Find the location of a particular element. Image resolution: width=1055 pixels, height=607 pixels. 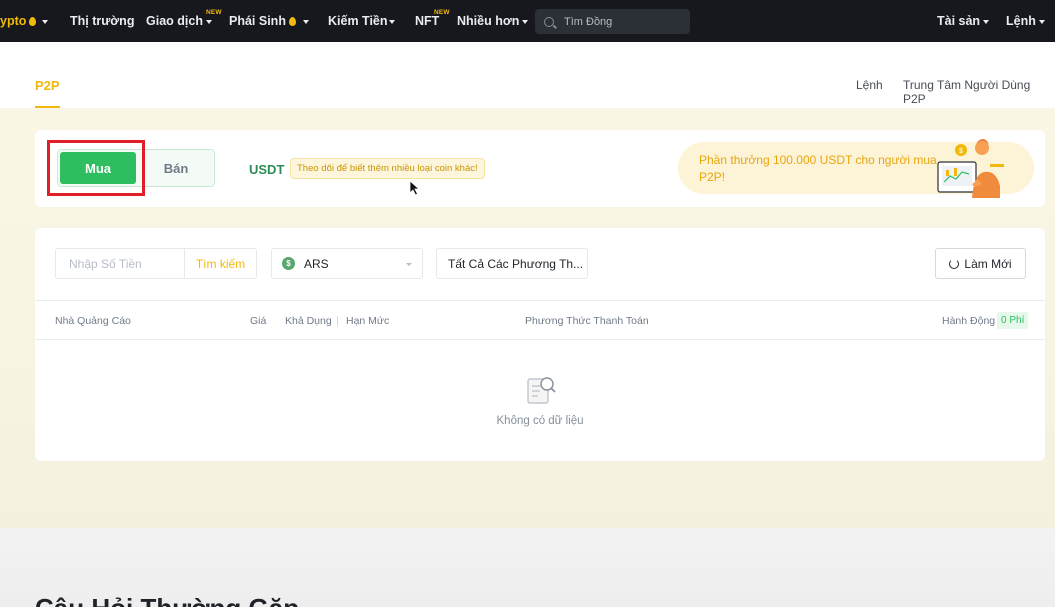

nav-derivatives-label: Phái Sinh is located at coordinates (257, 21).